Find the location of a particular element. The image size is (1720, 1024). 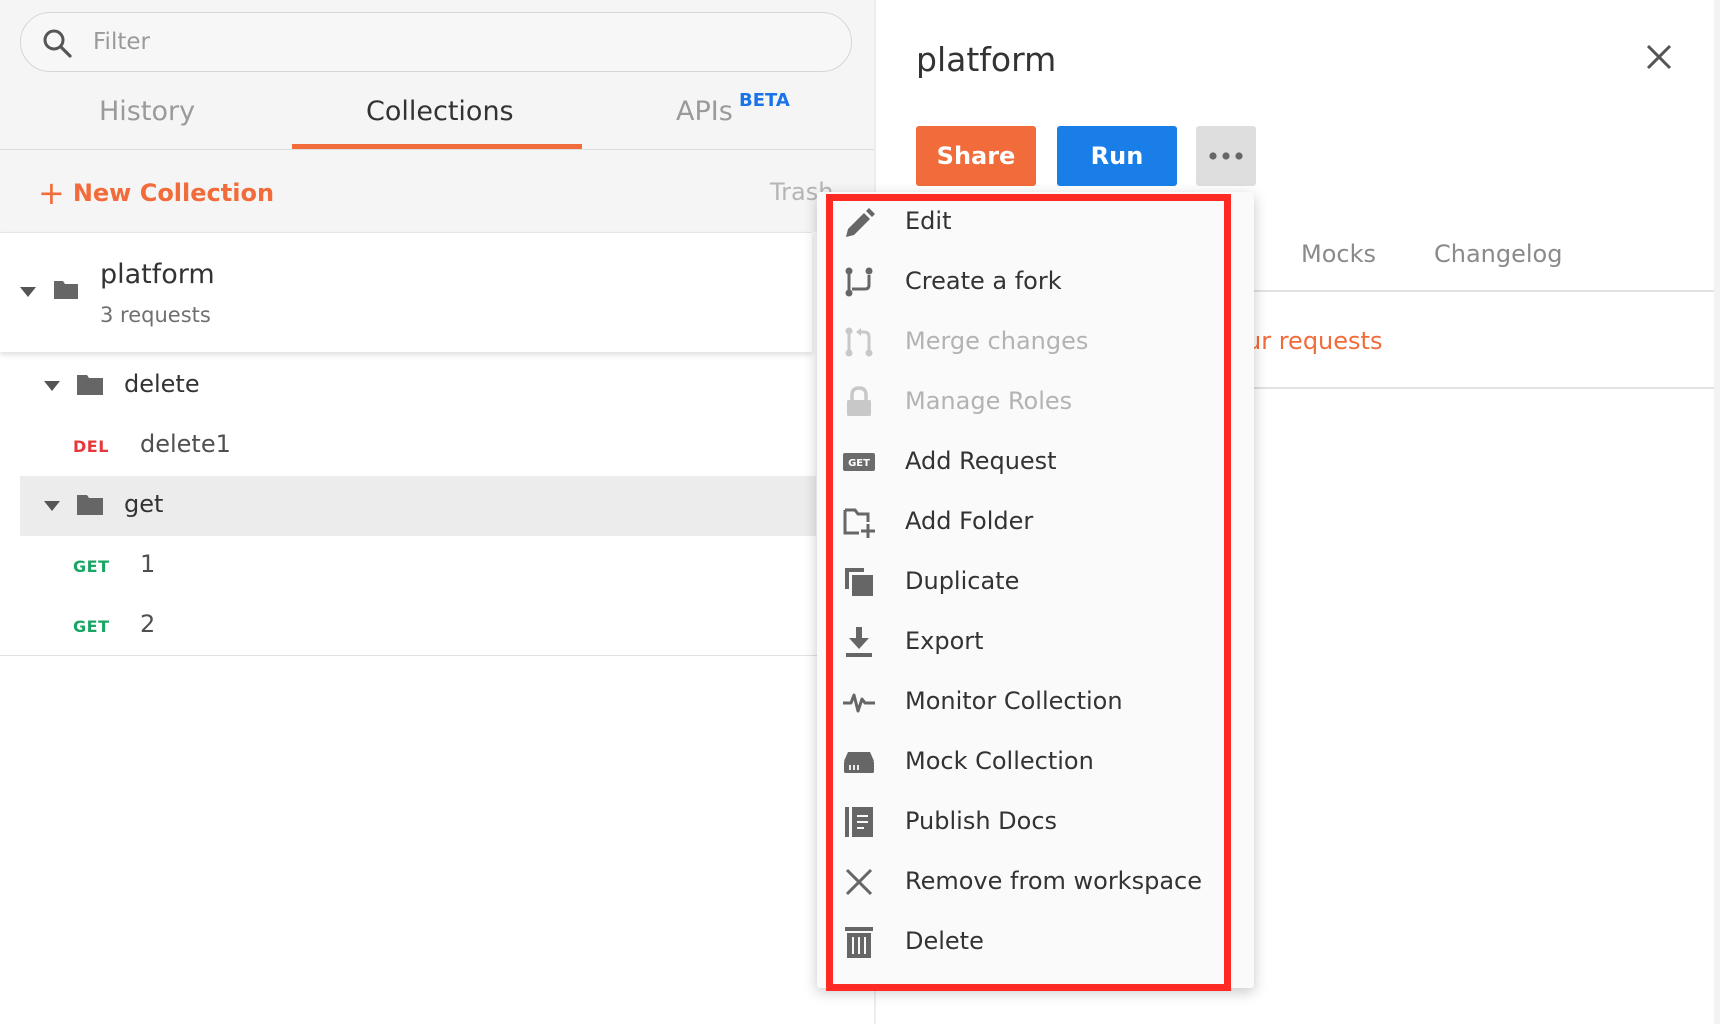

collection-folder-icon is located at coordinates (66, 290).